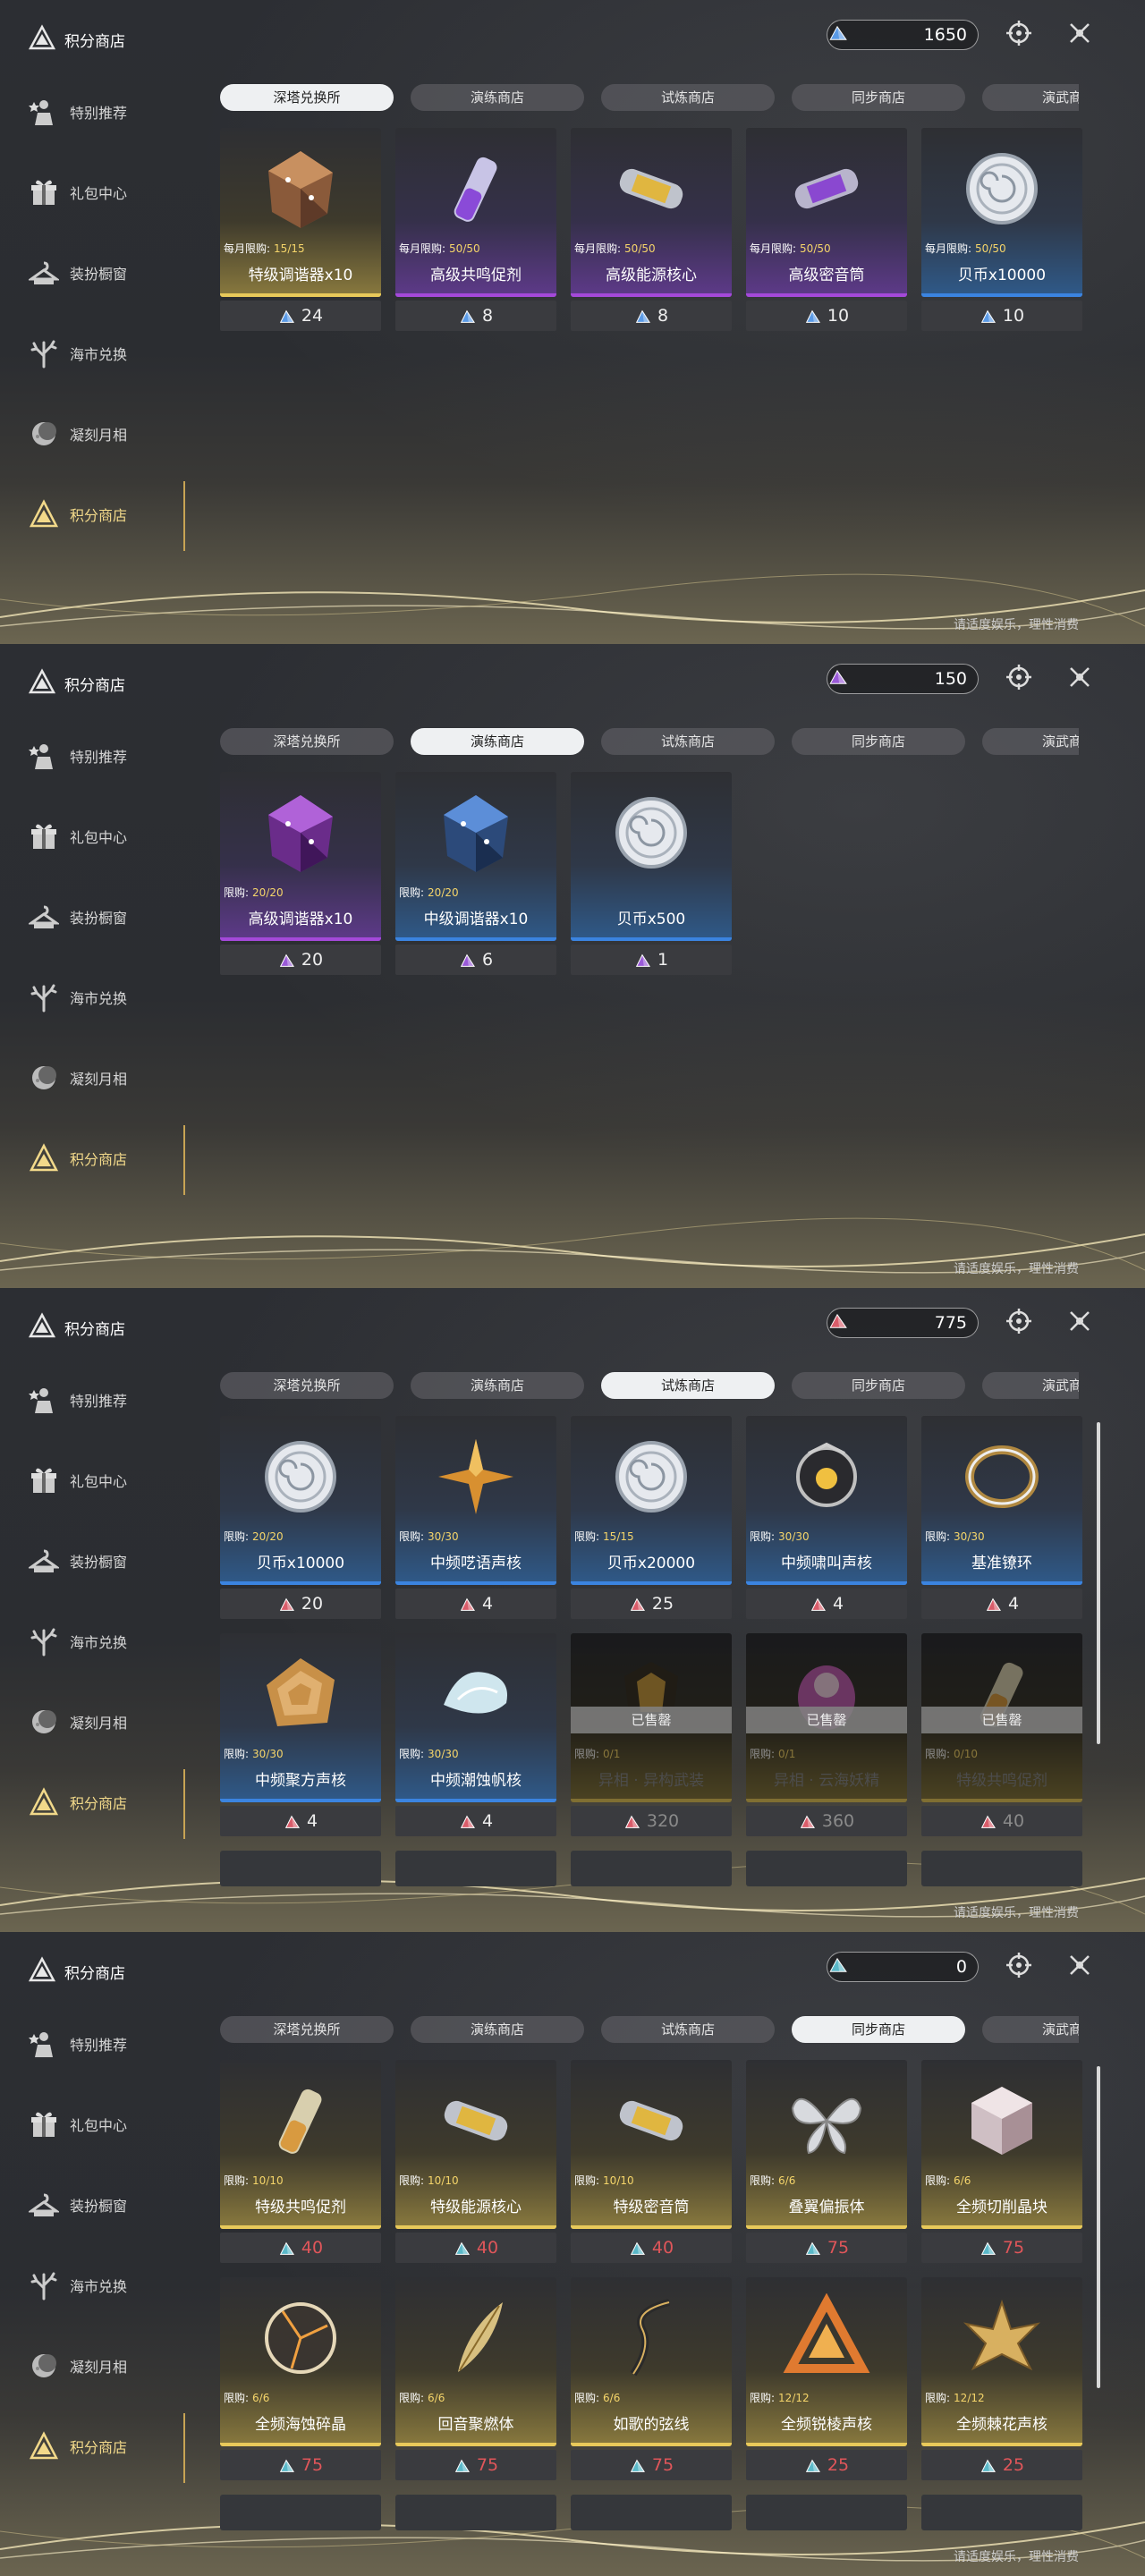 This screenshot has width=1145, height=2576. I want to click on item-price: 24, so click(300, 316).